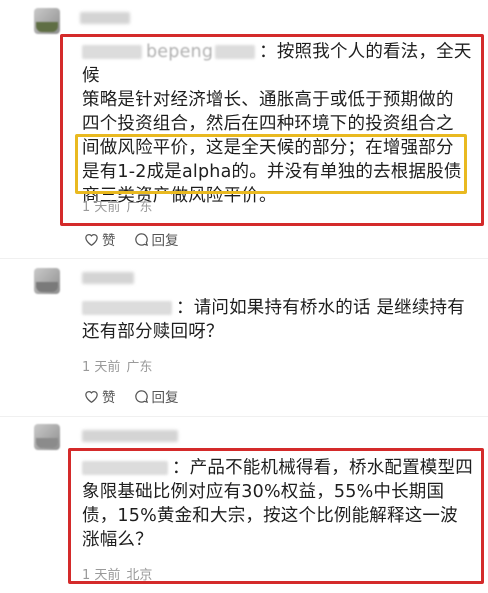  What do you see at coordinates (320, 308) in the screenshot?
I see `comment-line-text: ：请问如果持有桥水的话 是继续持有` at bounding box center [320, 308].